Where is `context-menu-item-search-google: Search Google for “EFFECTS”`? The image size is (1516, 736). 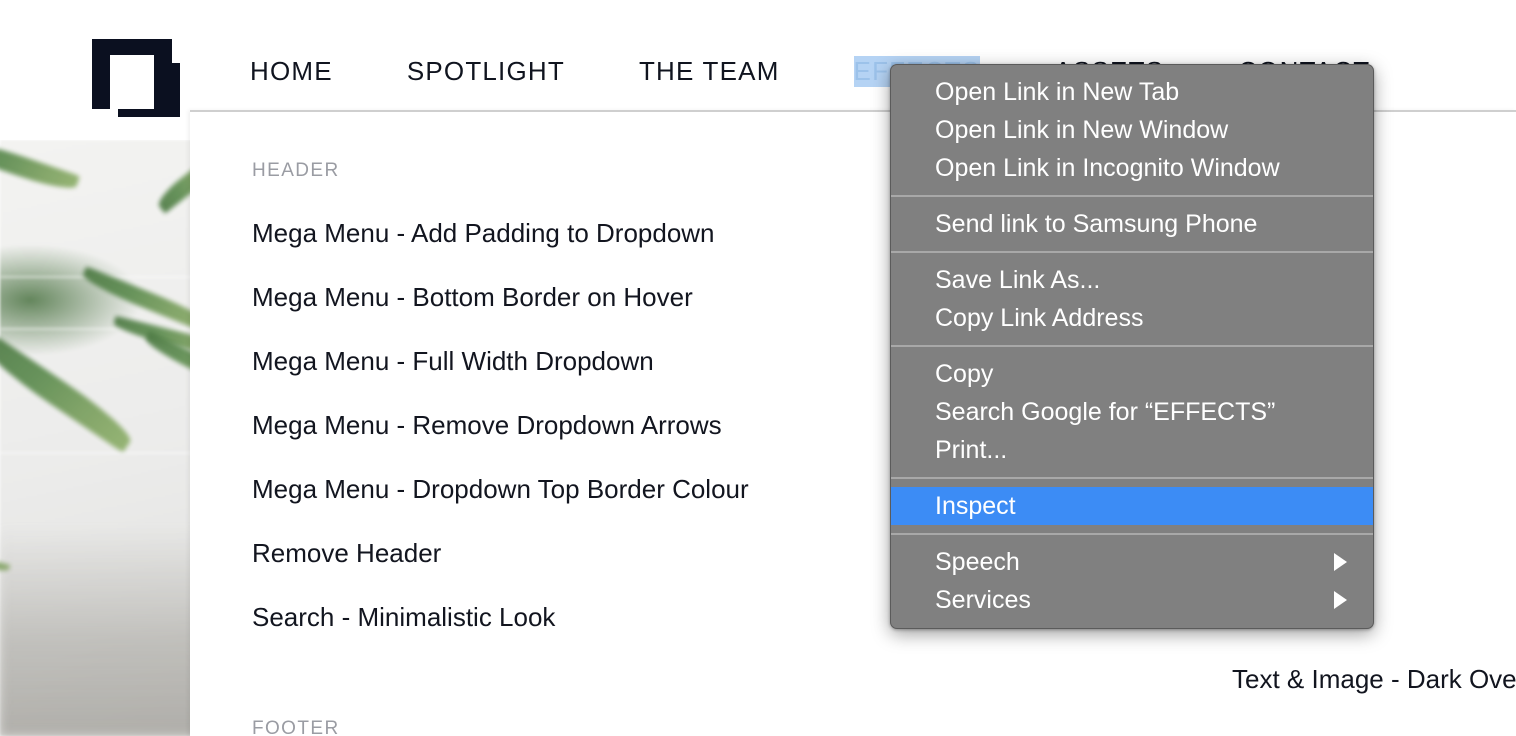 context-menu-item-search-google: Search Google for “EFFECTS” is located at coordinates (1132, 412).